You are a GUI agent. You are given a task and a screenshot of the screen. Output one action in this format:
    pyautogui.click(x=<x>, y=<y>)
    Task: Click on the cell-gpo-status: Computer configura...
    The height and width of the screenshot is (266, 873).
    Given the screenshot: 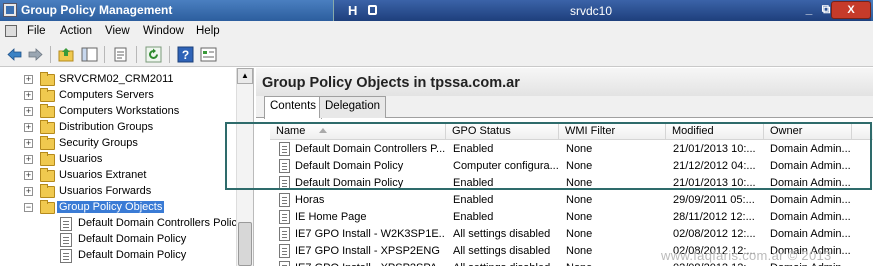 What is the action you would take?
    pyautogui.click(x=506, y=166)
    